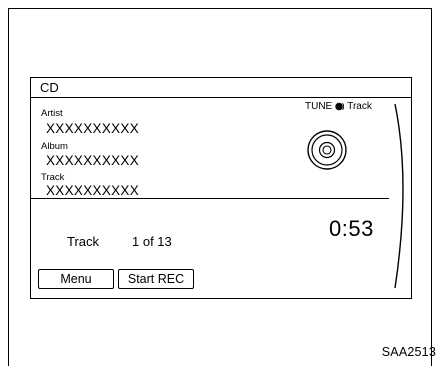 The image size is (440, 366). Describe the element at coordinates (76, 279) in the screenshot. I see `menu-button: Menu` at that location.